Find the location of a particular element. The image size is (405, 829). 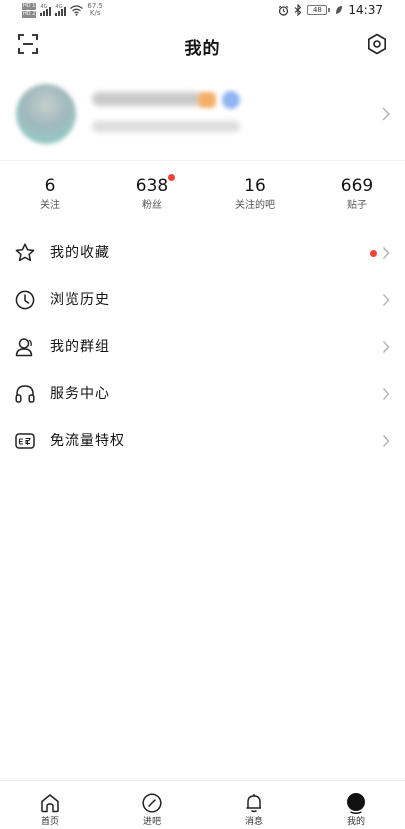

signal-1-icon: 4G is located at coordinates (46, 9).